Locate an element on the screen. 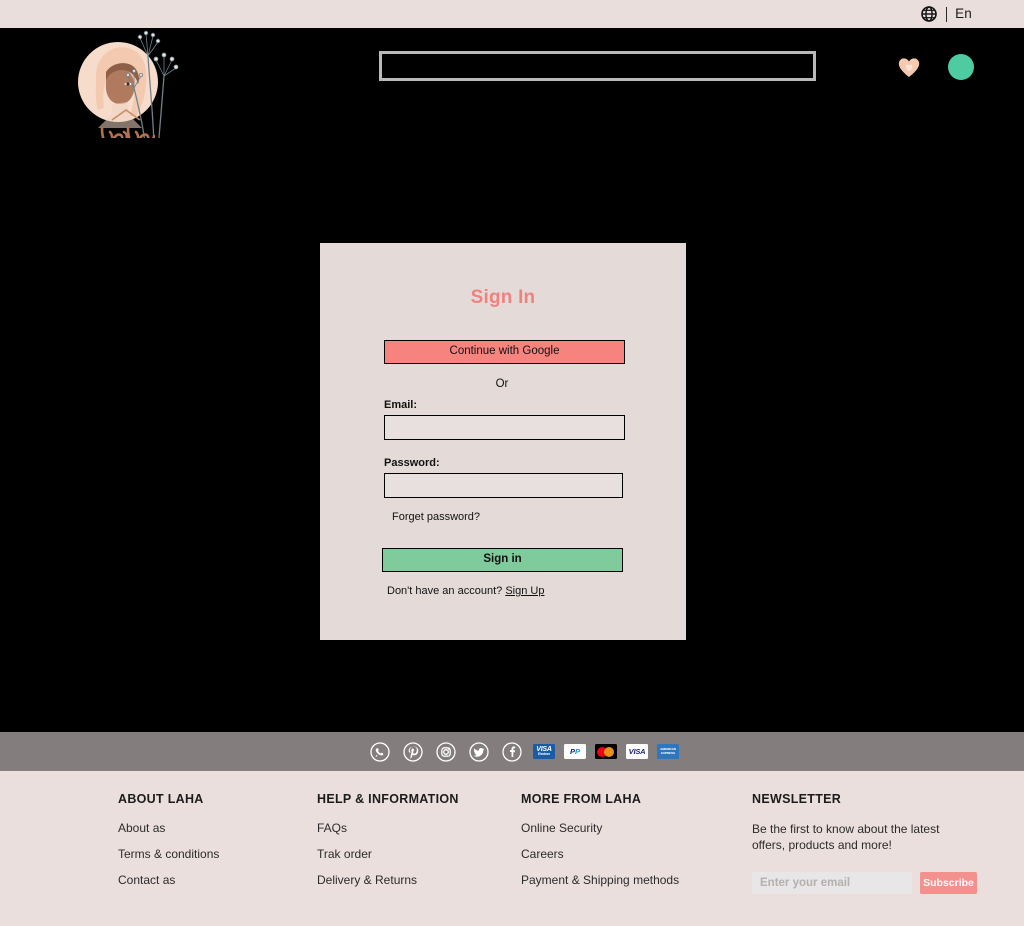  pinterest-icon is located at coordinates (413, 751).